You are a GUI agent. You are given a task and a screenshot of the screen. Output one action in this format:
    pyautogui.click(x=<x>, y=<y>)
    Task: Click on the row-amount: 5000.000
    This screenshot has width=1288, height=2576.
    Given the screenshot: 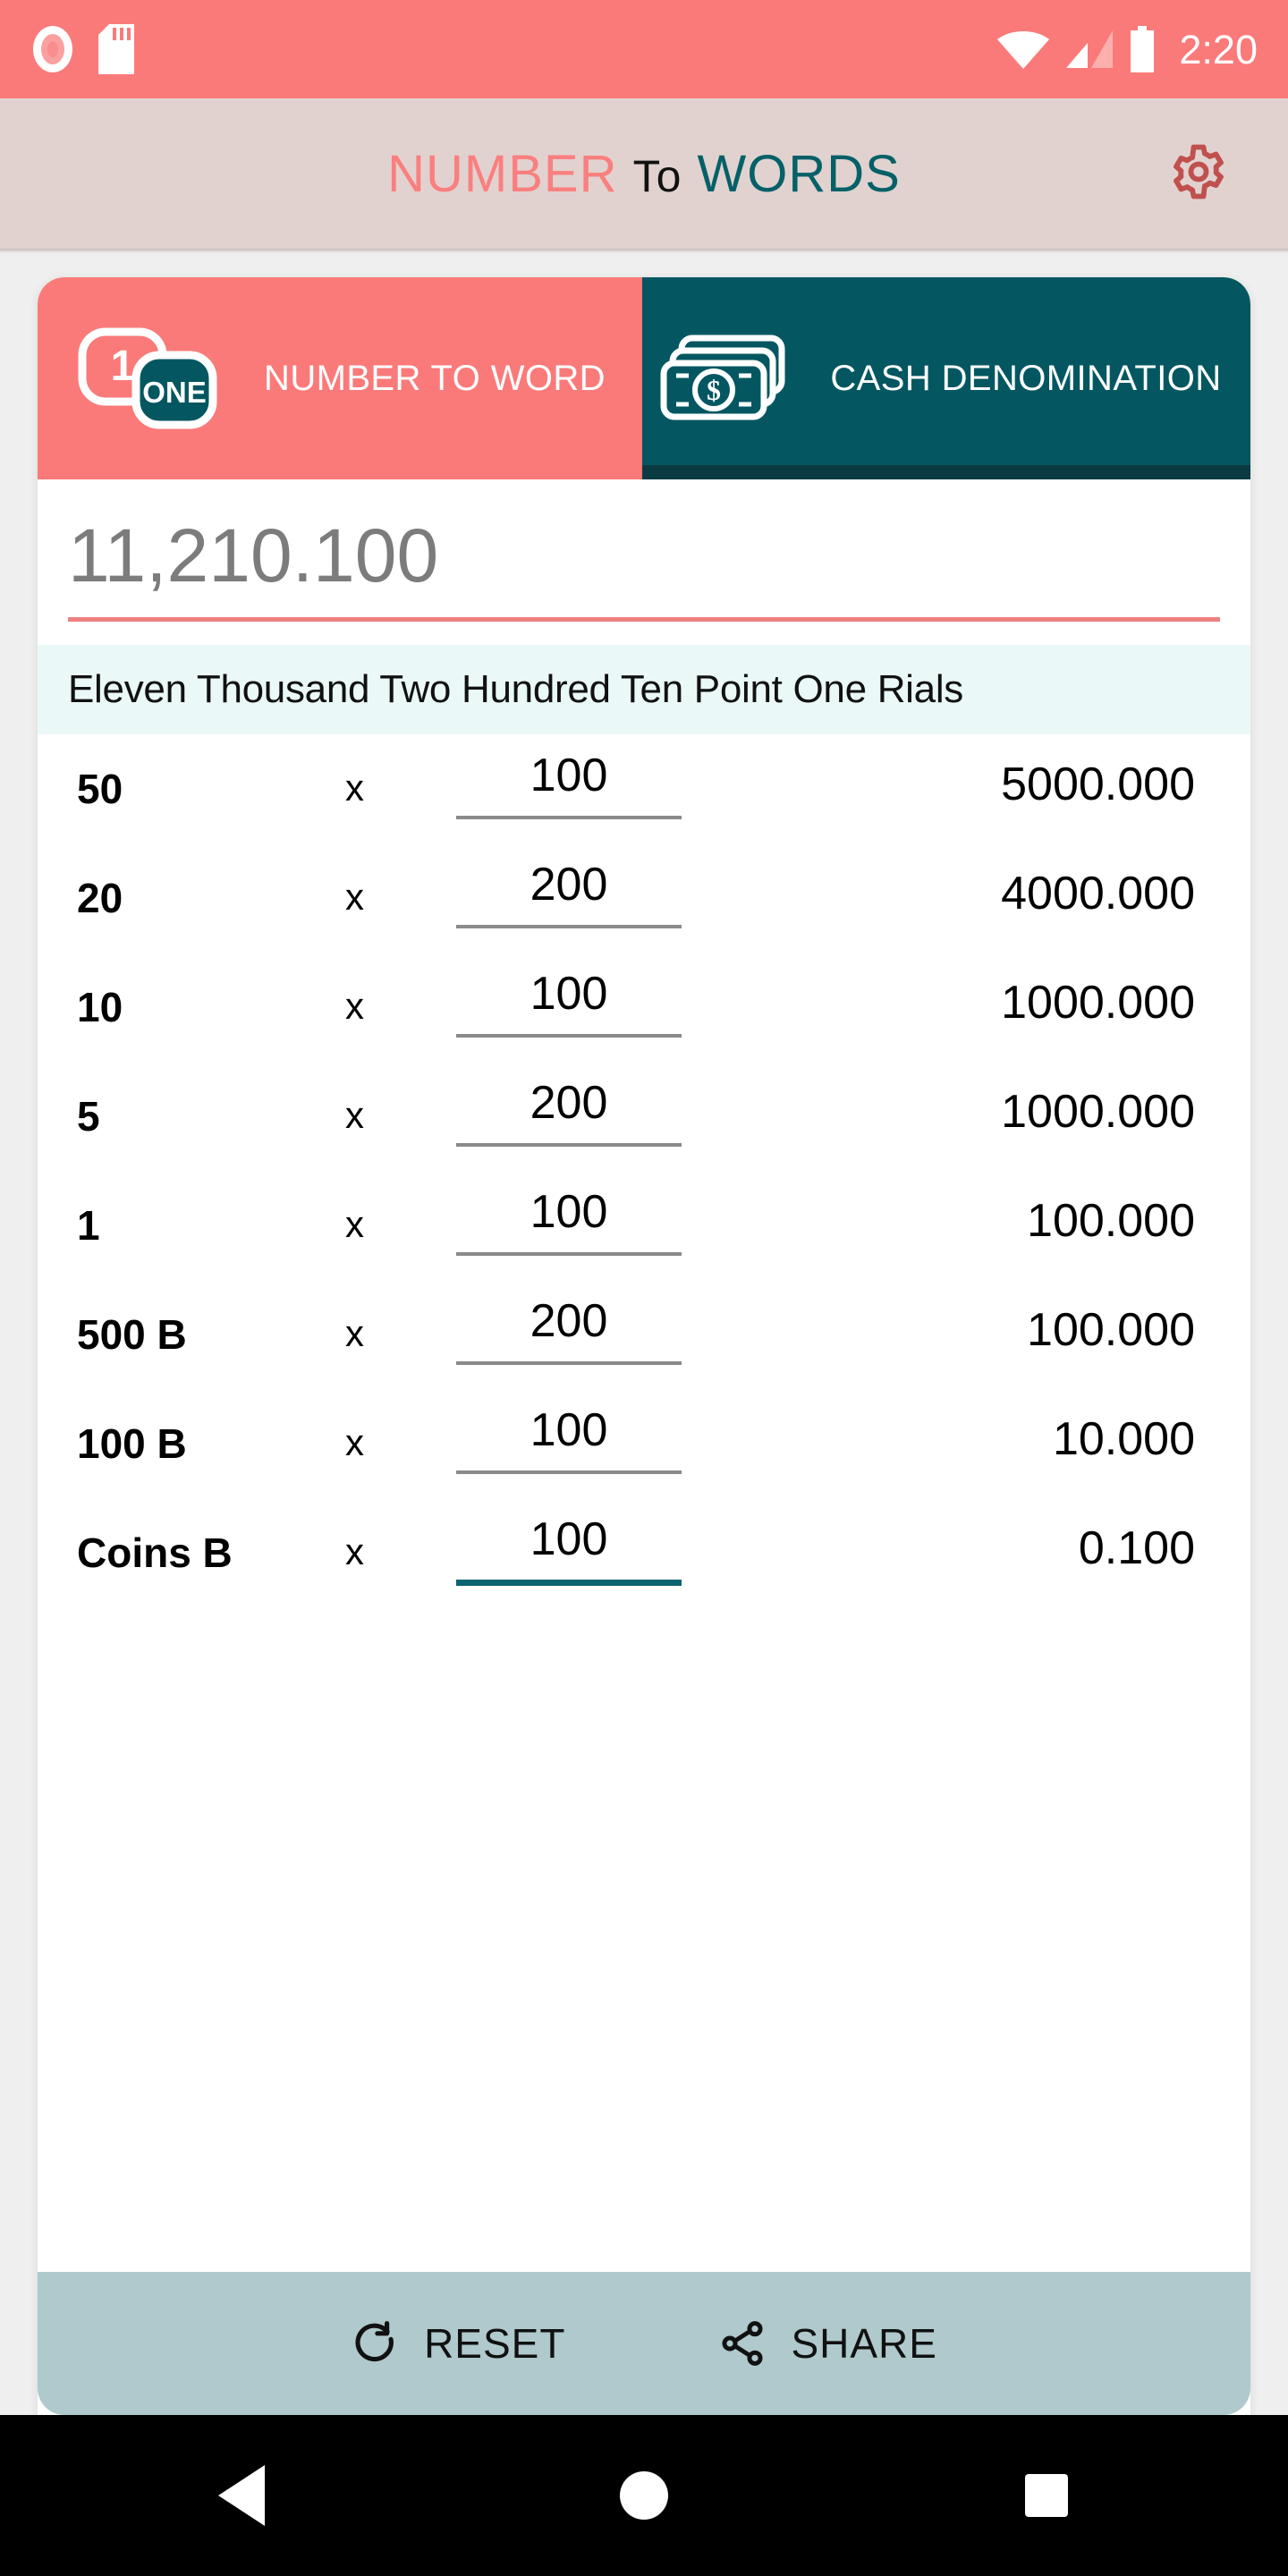 What is the action you would take?
    pyautogui.click(x=1098, y=784)
    